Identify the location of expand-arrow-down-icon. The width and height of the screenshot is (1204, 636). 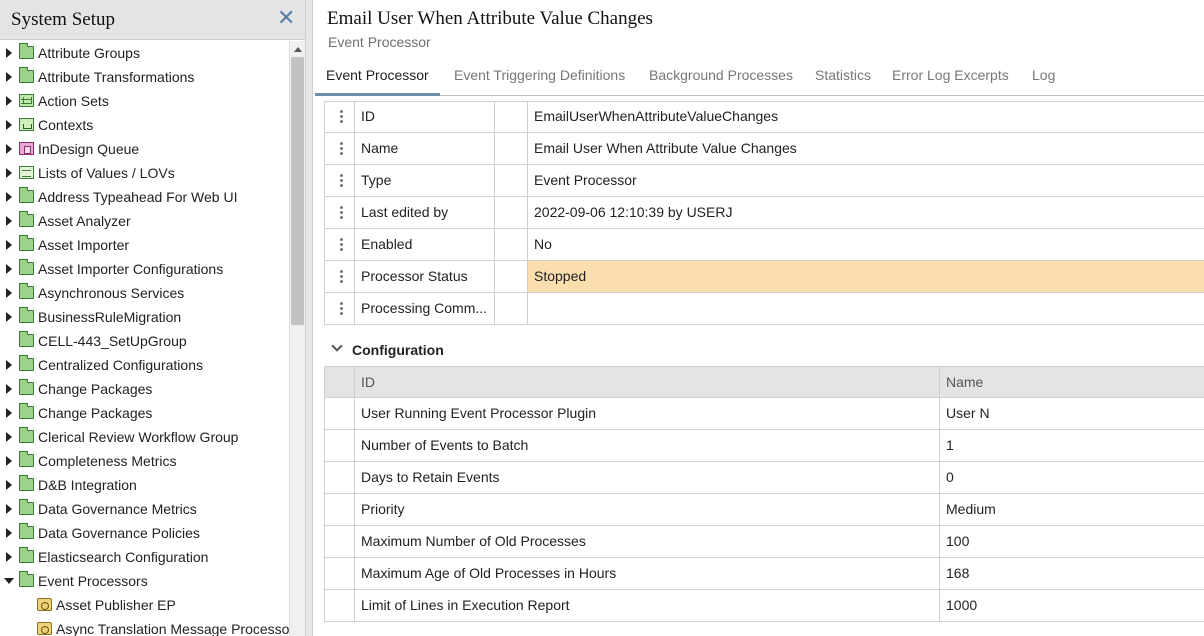
(9, 581).